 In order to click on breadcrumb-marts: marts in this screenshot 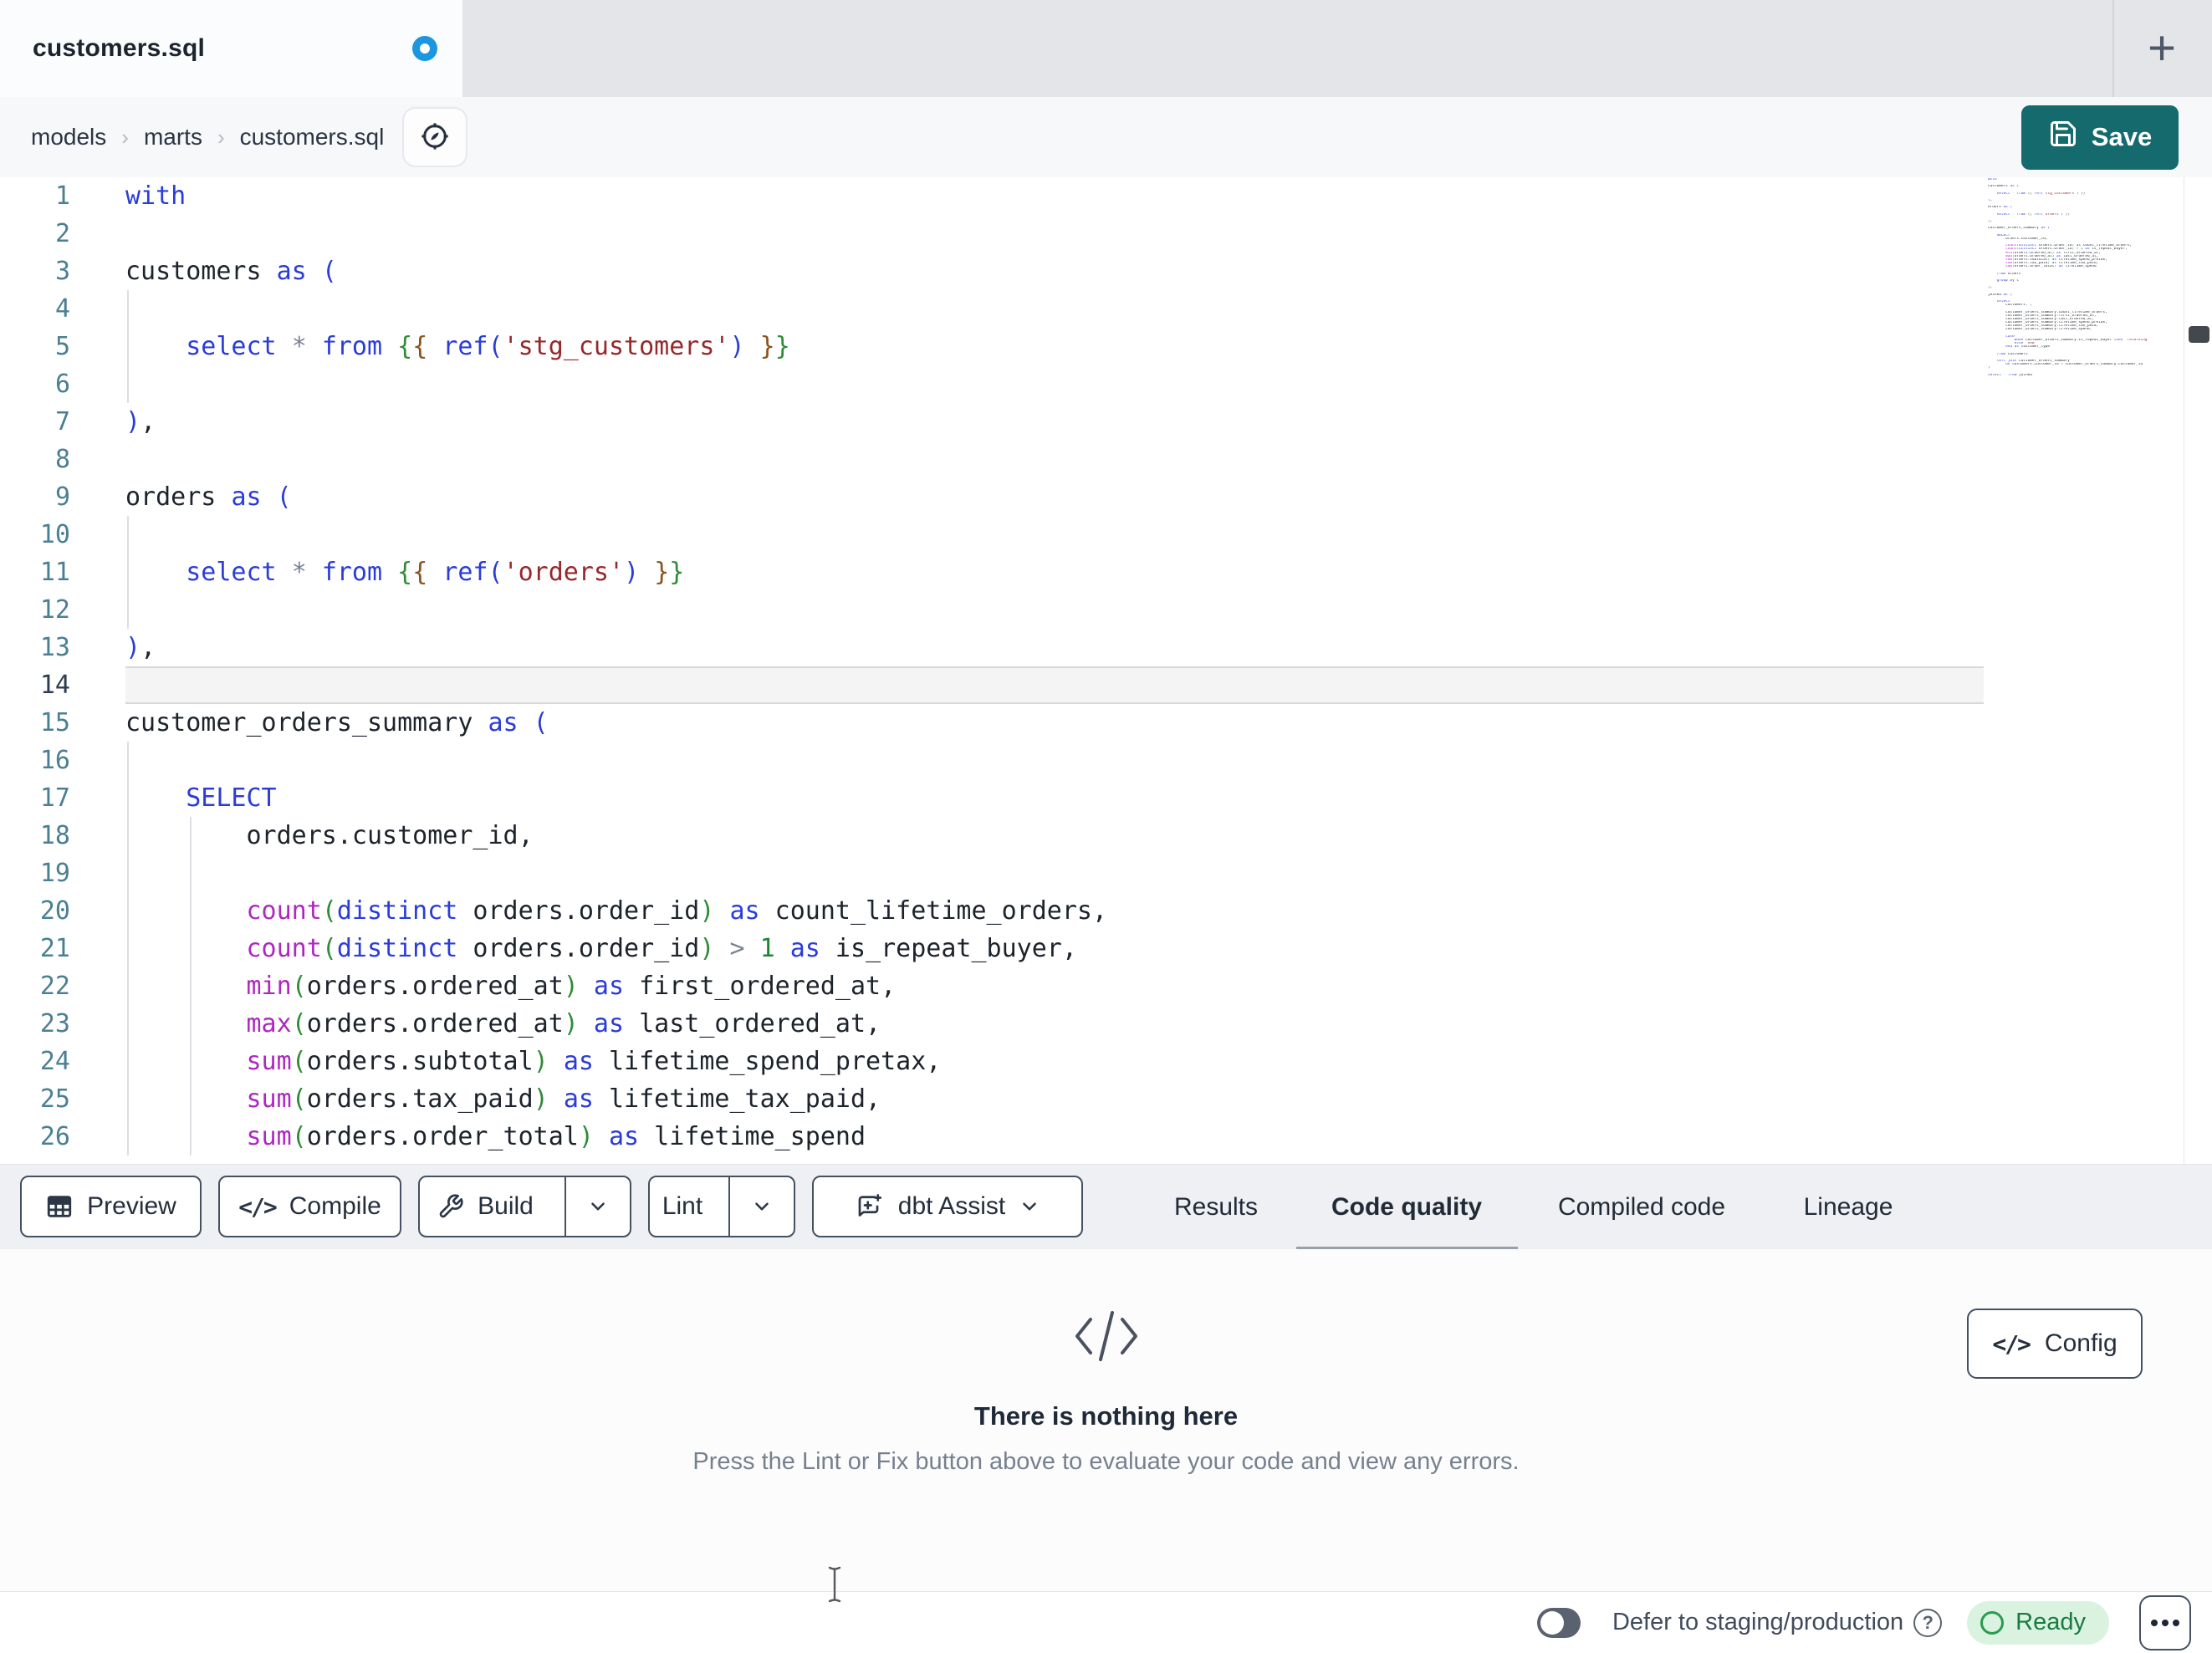, I will do `click(173, 137)`.